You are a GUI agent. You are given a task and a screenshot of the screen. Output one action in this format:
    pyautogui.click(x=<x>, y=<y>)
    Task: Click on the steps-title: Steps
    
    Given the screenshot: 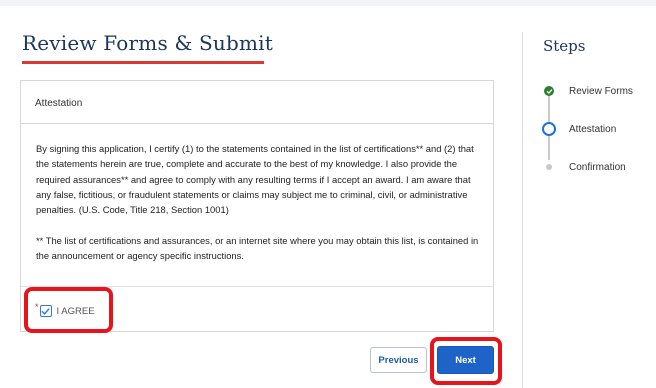 What is the action you would take?
    pyautogui.click(x=564, y=46)
    